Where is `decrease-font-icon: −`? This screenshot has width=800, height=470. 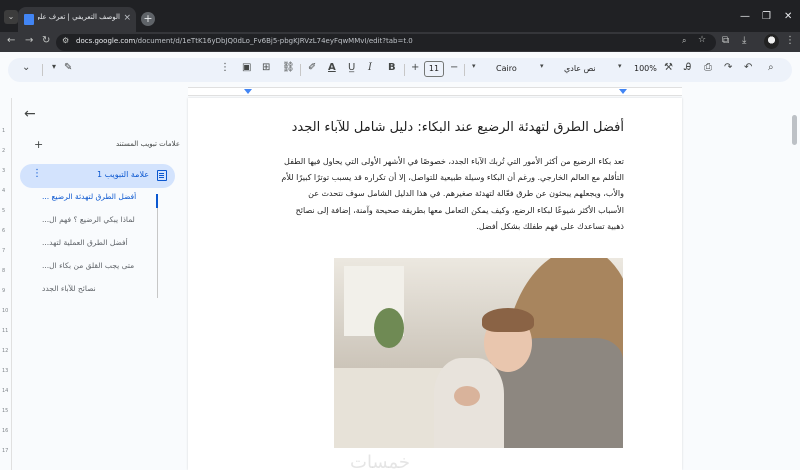
decrease-font-icon: − is located at coordinates (454, 67).